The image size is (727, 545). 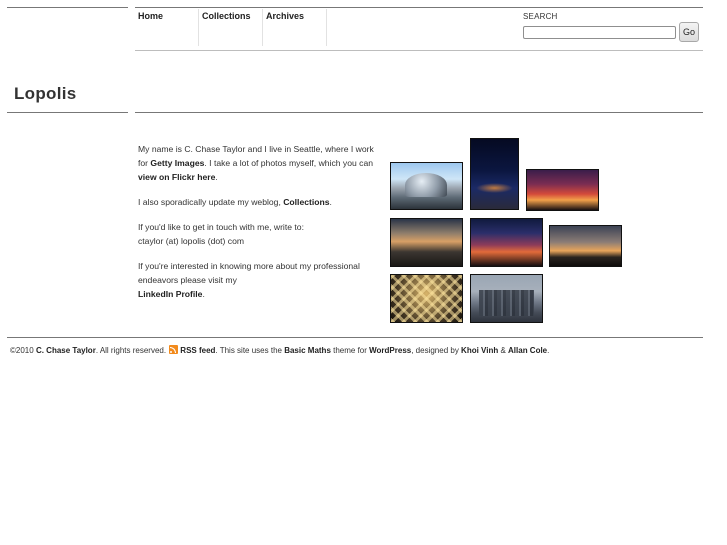 What do you see at coordinates (306, 202) in the screenshot?
I see `collections-link: Collections` at bounding box center [306, 202].